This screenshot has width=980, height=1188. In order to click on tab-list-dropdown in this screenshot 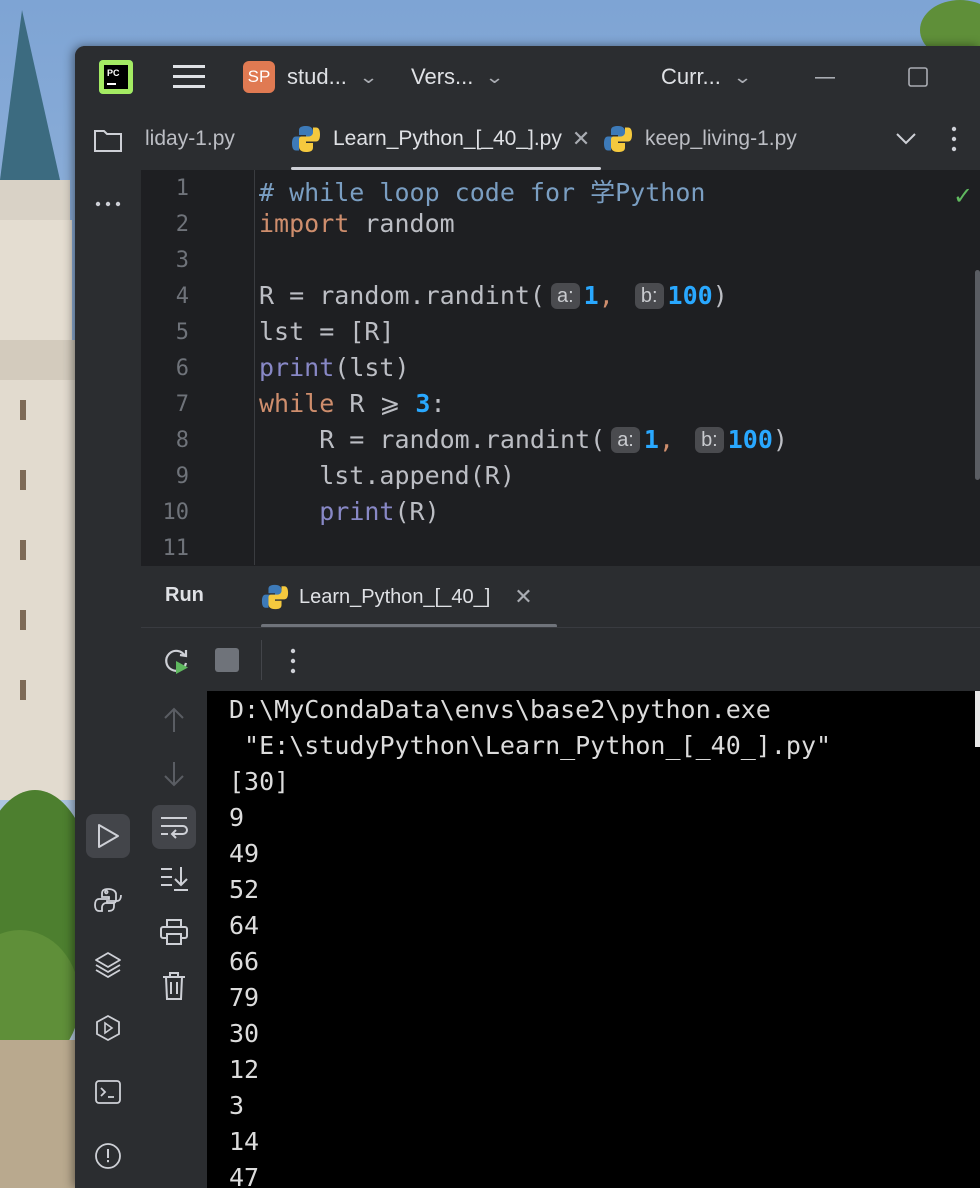, I will do `click(906, 139)`.